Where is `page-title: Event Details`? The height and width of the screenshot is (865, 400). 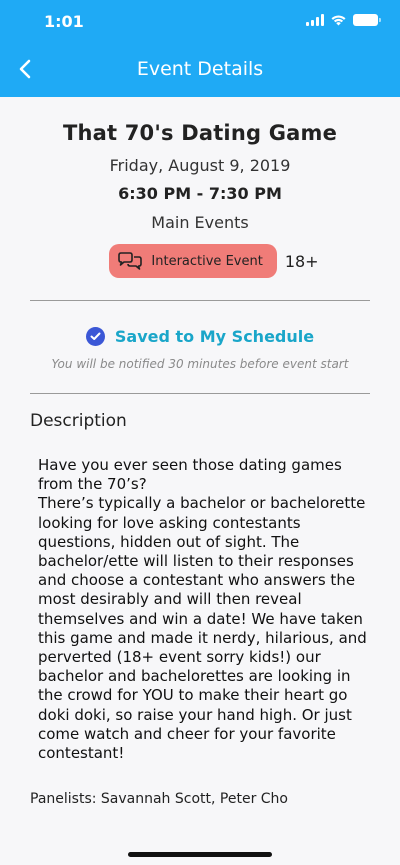 page-title: Event Details is located at coordinates (200, 69).